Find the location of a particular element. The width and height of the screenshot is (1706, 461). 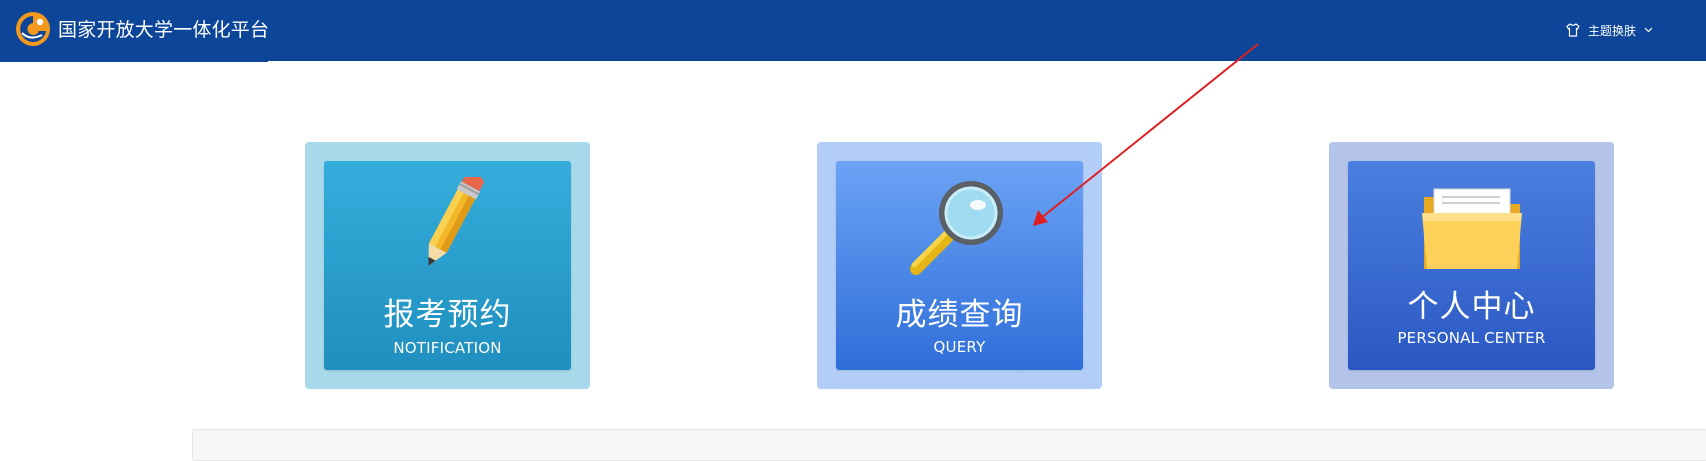

card-personal-center-subtitle: PERSONAL CENTER is located at coordinates (1471, 338).